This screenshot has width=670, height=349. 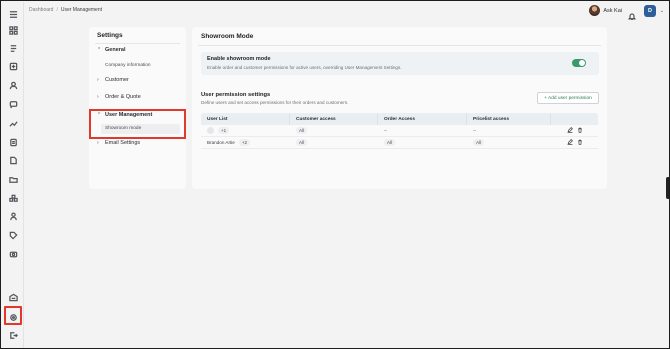 I want to click on chevron-up-icon: ⌃, so click(x=99, y=50).